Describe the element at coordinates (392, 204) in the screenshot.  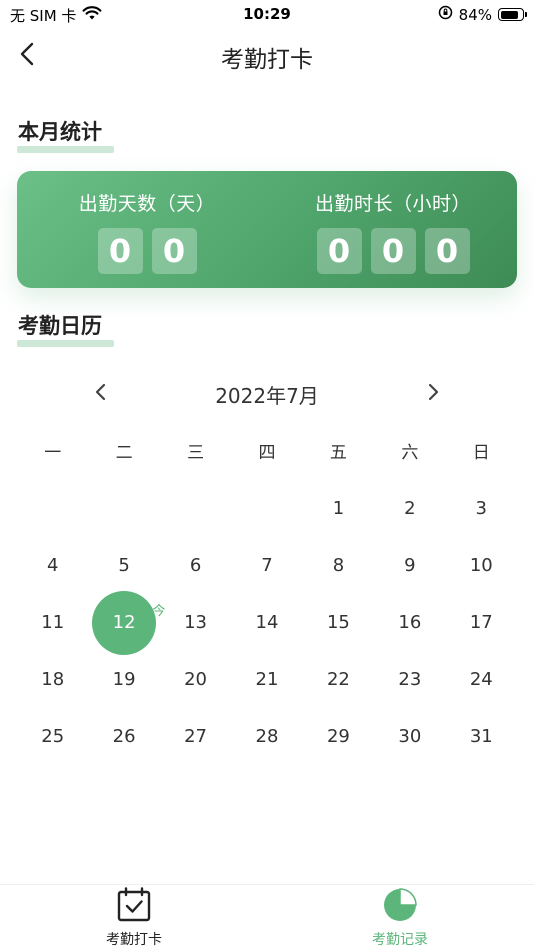
I see `attendance-hours-label: 出勤时长（小时）` at that location.